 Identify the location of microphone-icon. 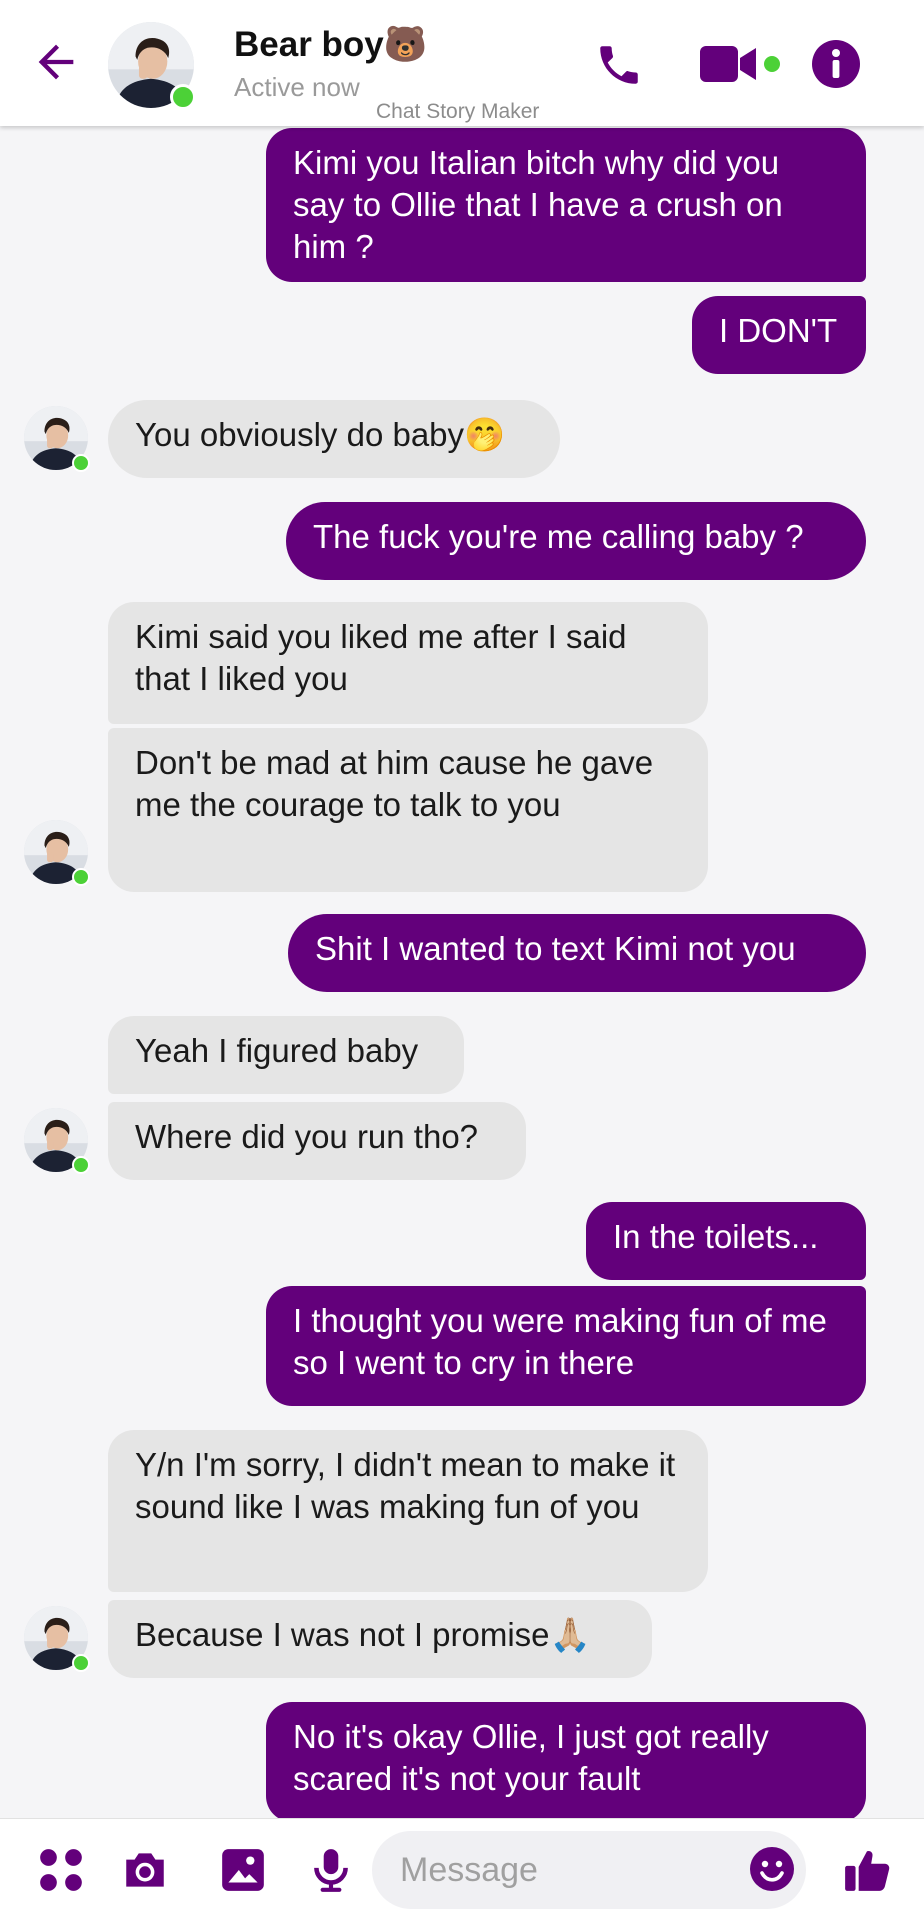
(331, 1870).